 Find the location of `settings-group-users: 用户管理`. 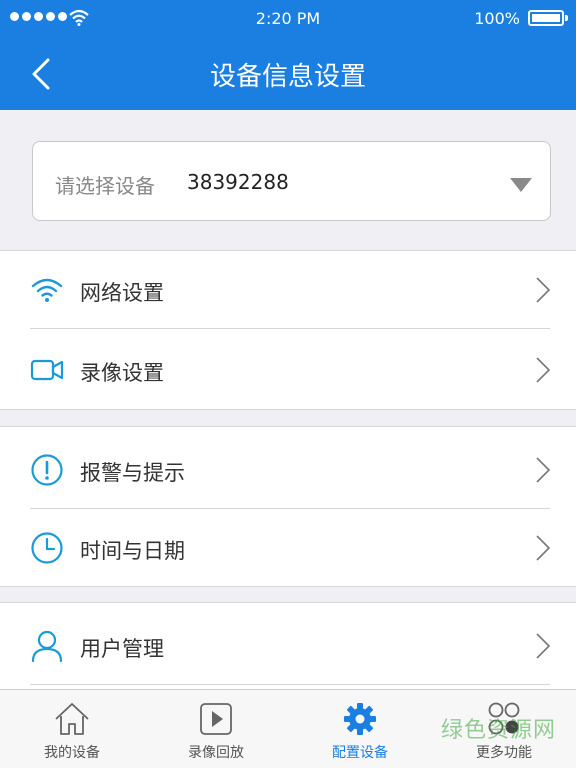

settings-group-users: 用户管理 is located at coordinates (288, 652).